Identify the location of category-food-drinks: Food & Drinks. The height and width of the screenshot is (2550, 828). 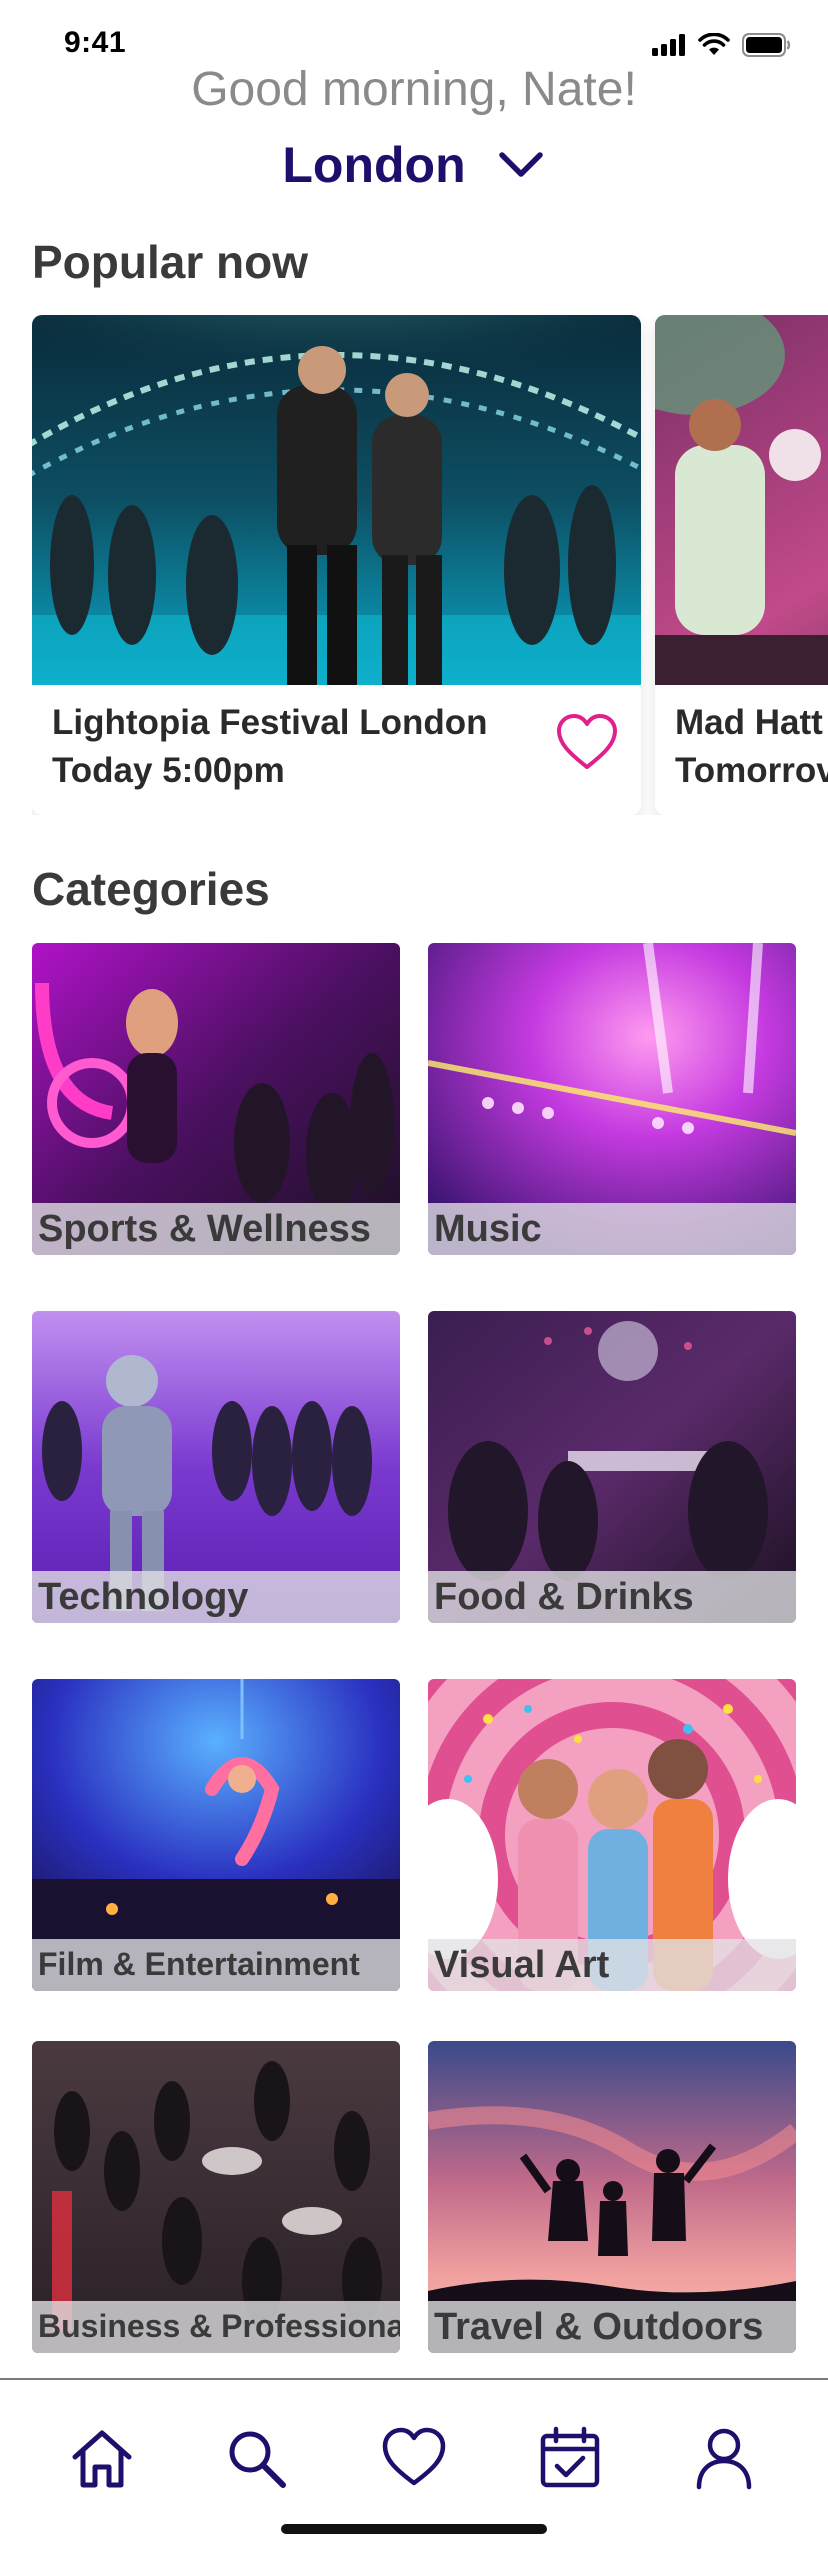
(612, 1467).